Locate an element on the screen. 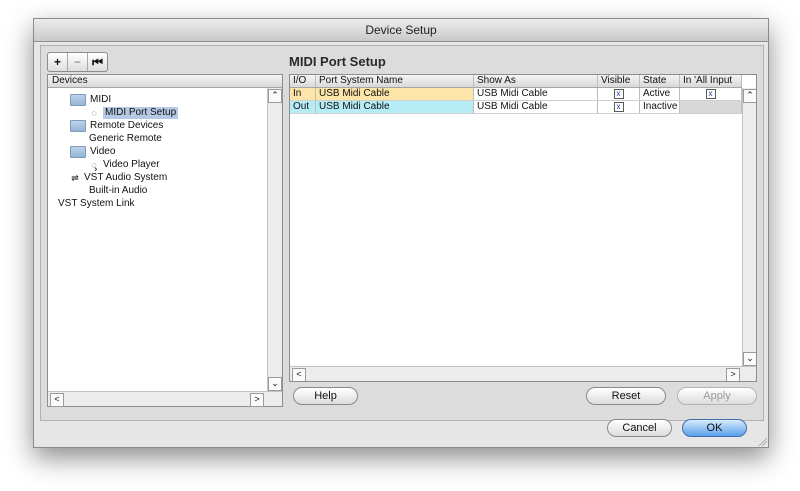 The image size is (800, 491). help-button: Help is located at coordinates (325, 396).